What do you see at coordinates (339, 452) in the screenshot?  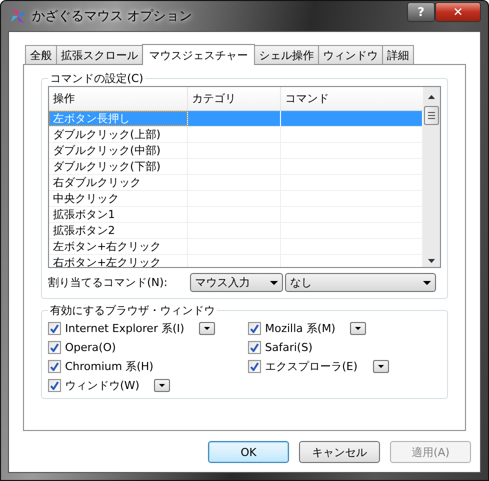 I see `dialog-button: キャンセル` at bounding box center [339, 452].